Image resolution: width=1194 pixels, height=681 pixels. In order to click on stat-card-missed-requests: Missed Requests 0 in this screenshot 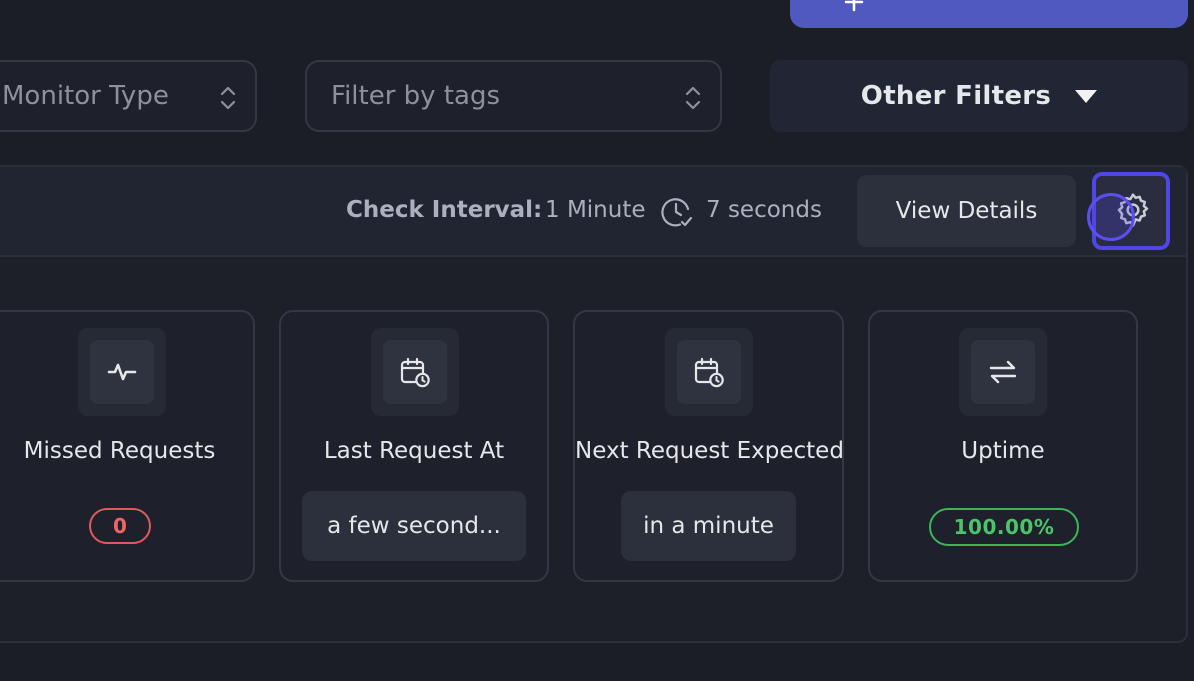, I will do `click(127, 446)`.